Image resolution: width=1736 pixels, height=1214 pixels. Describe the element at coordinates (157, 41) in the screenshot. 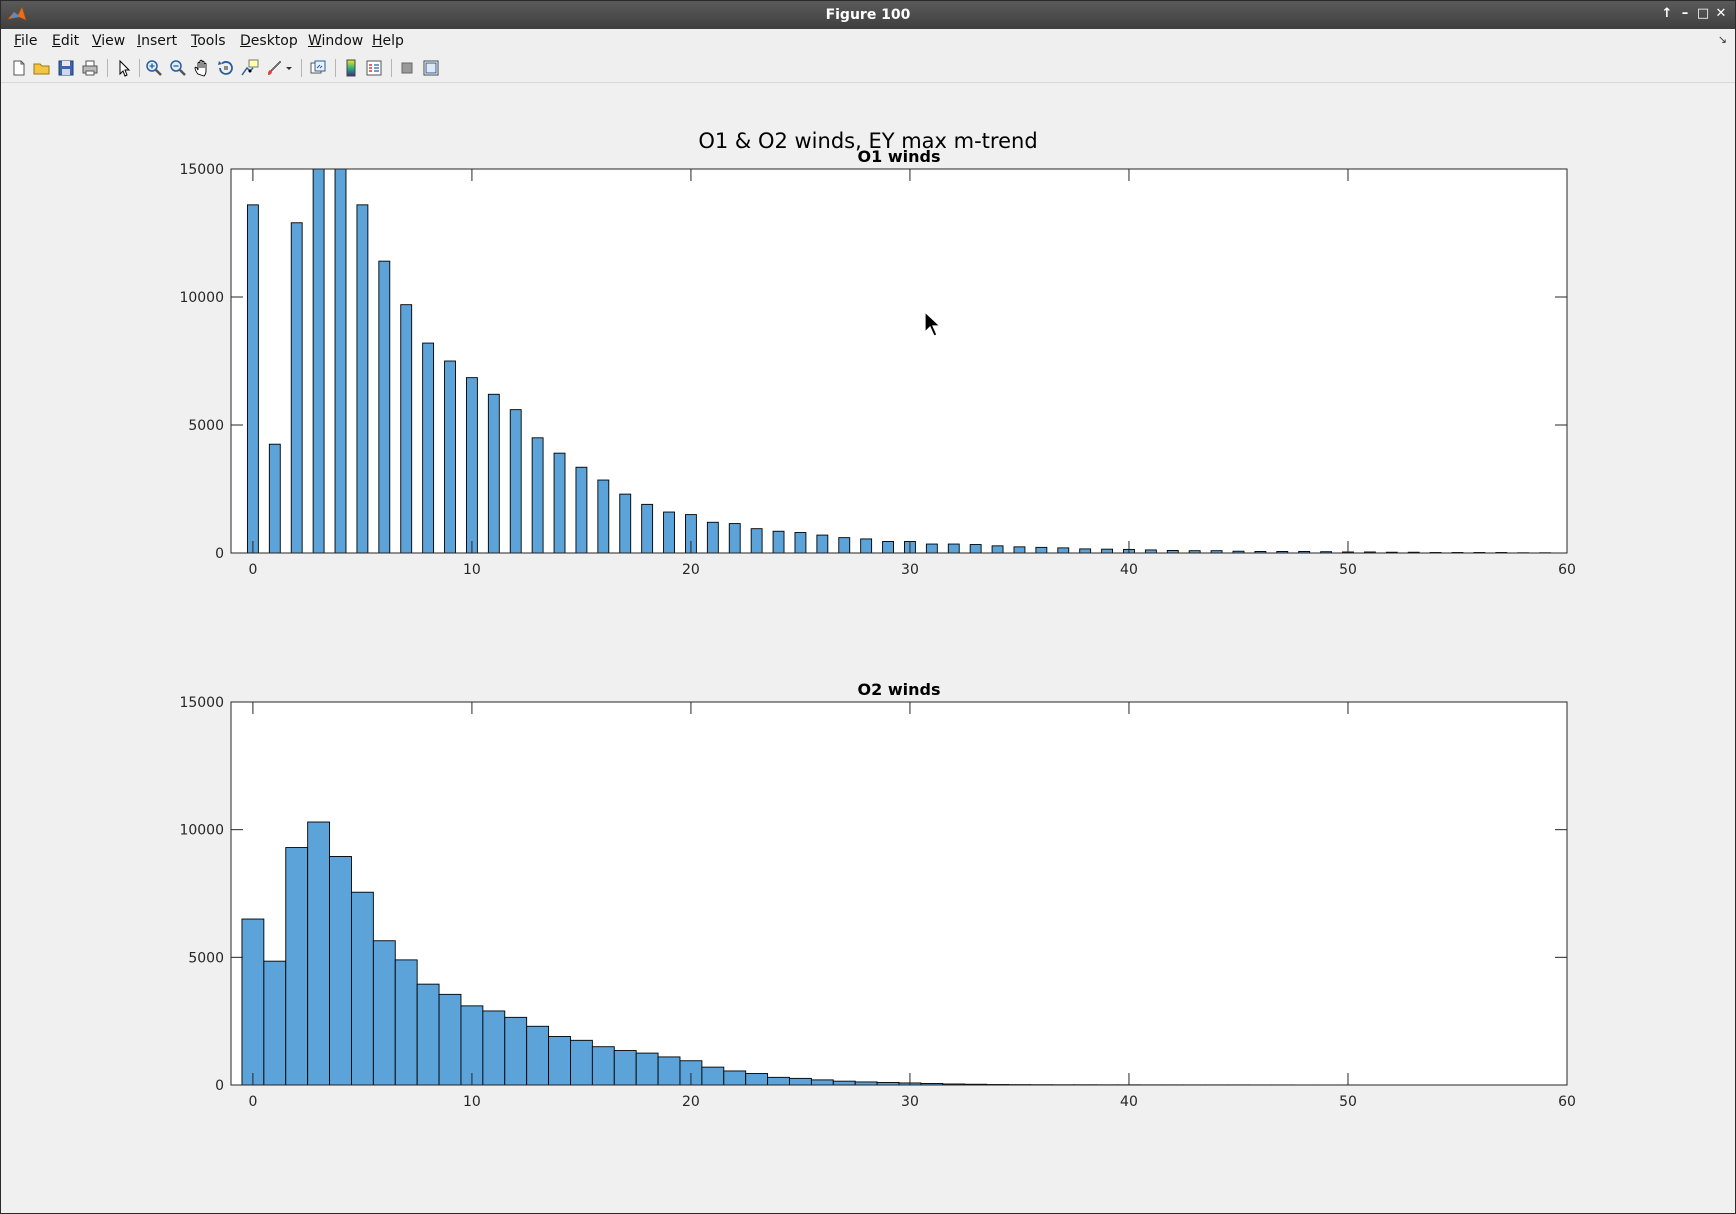

I see `menu-insert: Insert` at that location.